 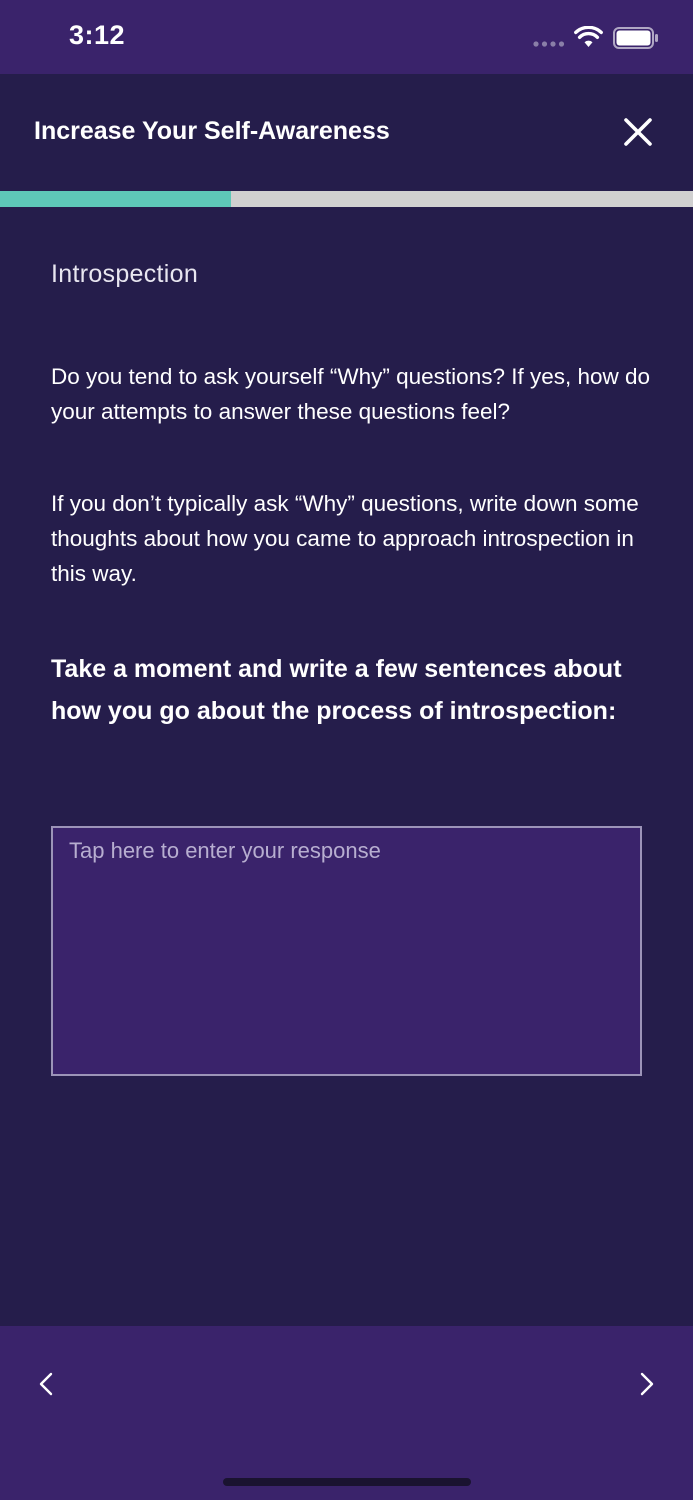 What do you see at coordinates (346, 199) in the screenshot?
I see `progress-bar` at bounding box center [346, 199].